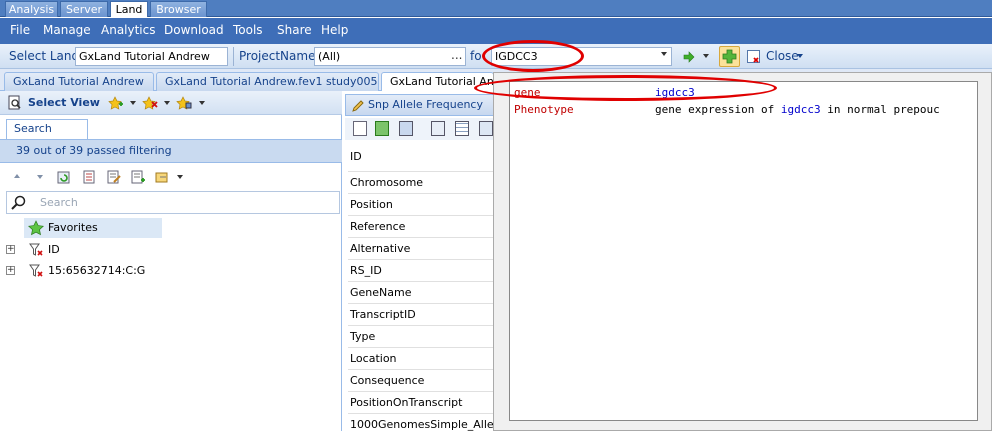 This screenshot has width=992, height=431. What do you see at coordinates (171, 177) in the screenshot?
I see `list-toolbar` at bounding box center [171, 177].